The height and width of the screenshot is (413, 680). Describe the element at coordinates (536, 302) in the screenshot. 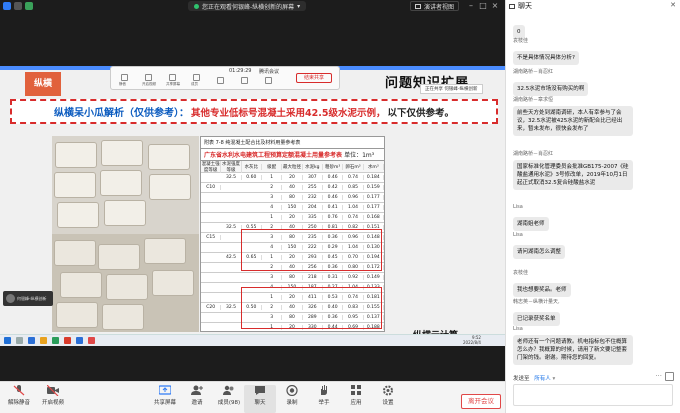

I see `message-sender: 韩志英－纵横计量天,` at that location.